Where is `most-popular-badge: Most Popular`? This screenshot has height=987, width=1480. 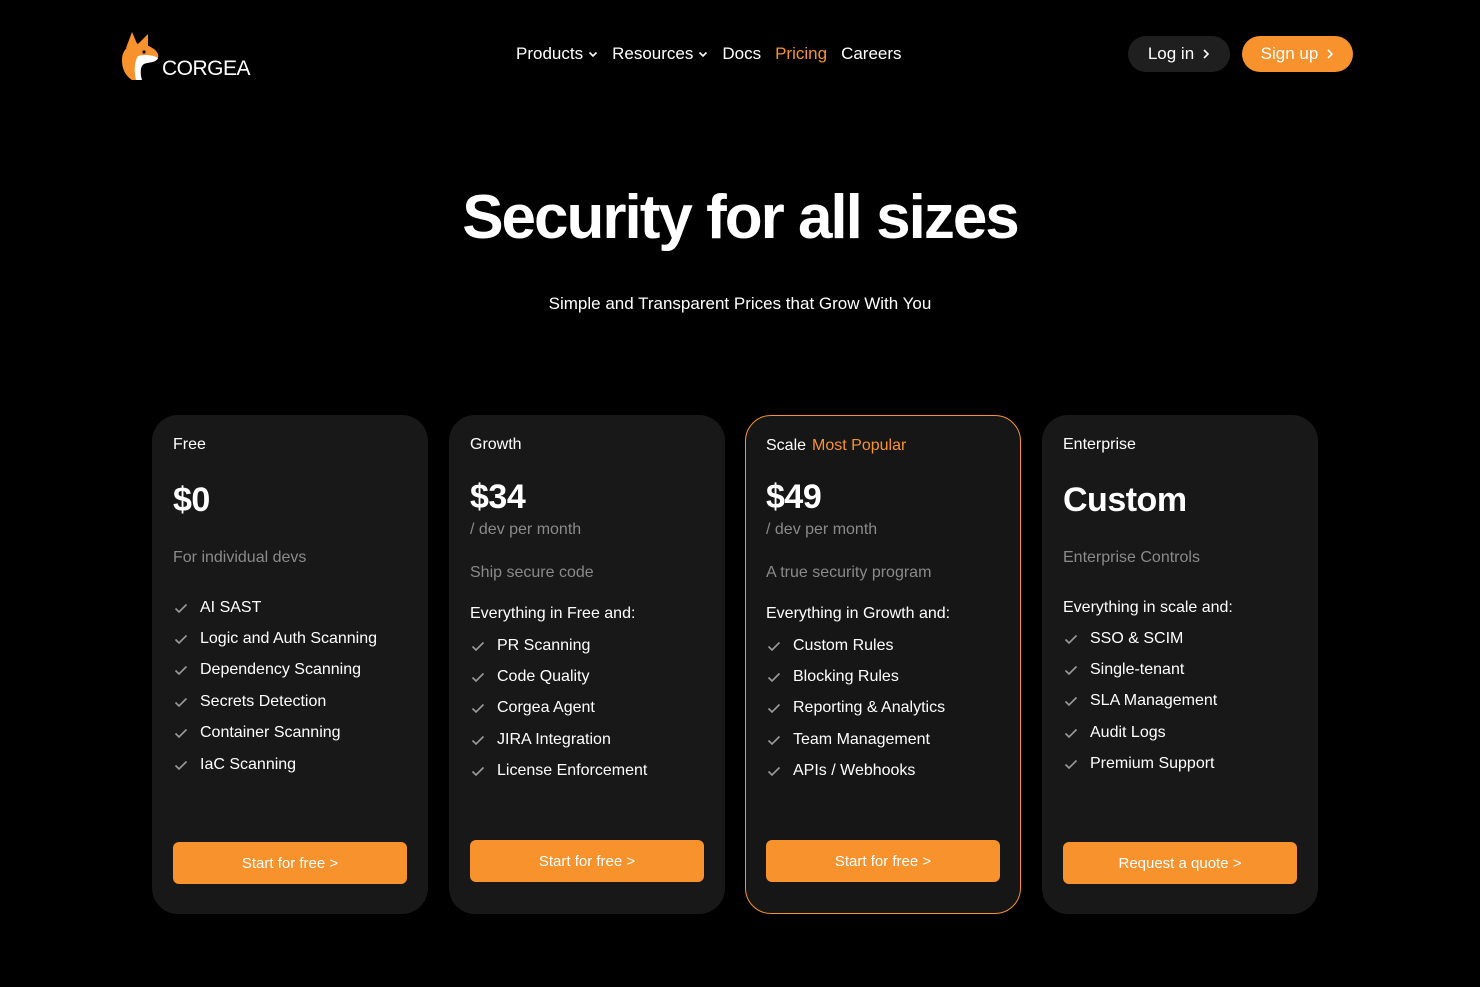
most-popular-badge: Most Popular is located at coordinates (859, 445).